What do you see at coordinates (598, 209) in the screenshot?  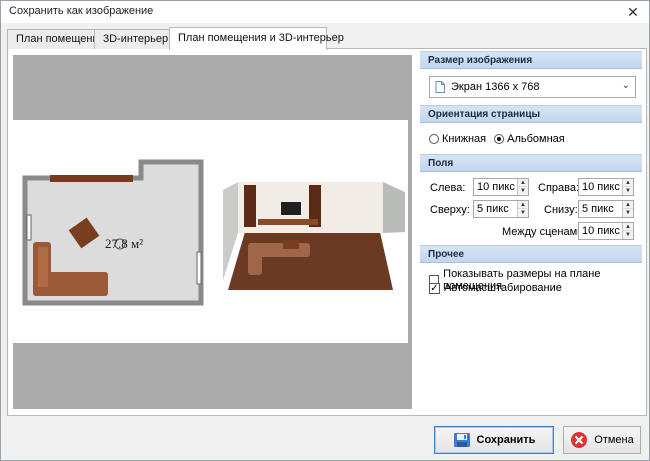 I see `margin-bottom-value: 5 пикс` at bounding box center [598, 209].